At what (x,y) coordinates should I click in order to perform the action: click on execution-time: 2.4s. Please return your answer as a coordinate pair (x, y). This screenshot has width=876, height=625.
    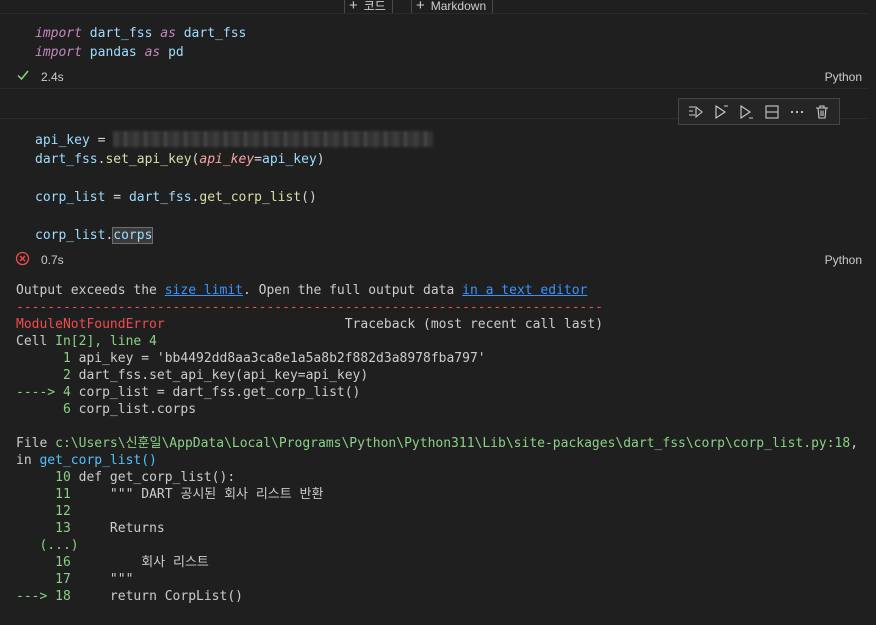
    Looking at the image, I should click on (52, 77).